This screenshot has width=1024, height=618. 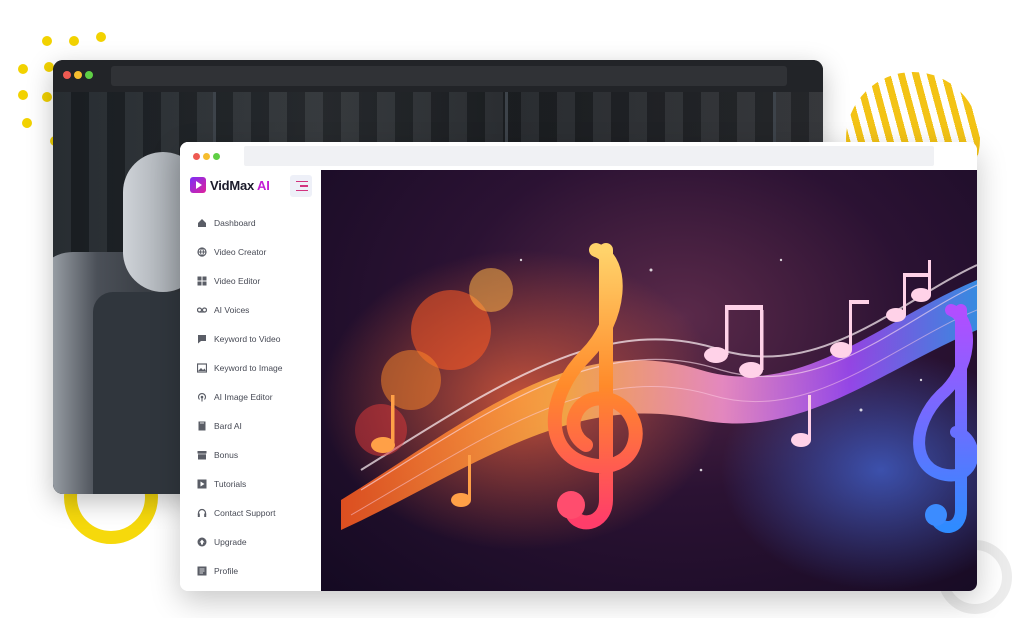 I want to click on sidebar-item-contact-support: Contact Support, so click(x=256, y=513).